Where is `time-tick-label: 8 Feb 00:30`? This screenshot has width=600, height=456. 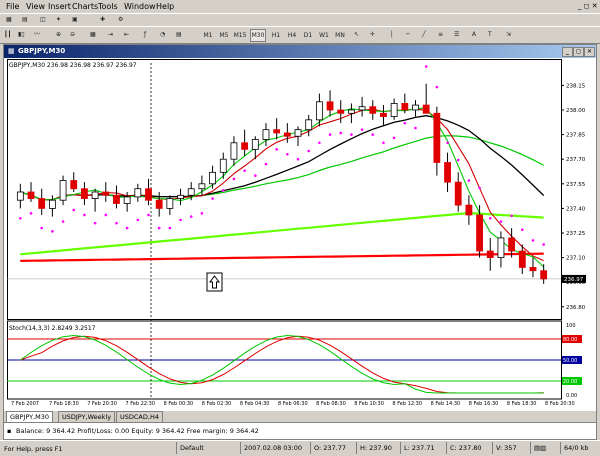
time-tick-label: 8 Feb 00:30 is located at coordinates (179, 404).